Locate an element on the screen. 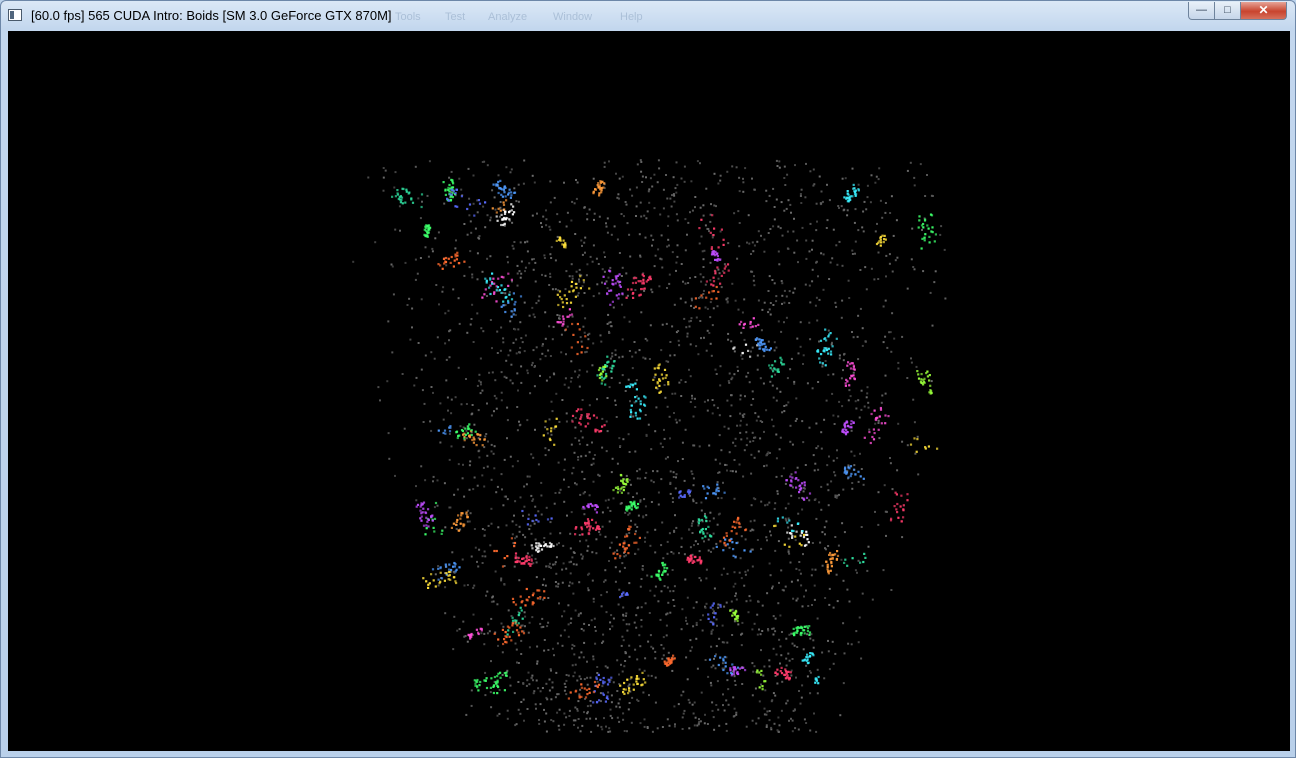 The width and height of the screenshot is (1296, 758). minimize-button: — is located at coordinates (1201, 11).